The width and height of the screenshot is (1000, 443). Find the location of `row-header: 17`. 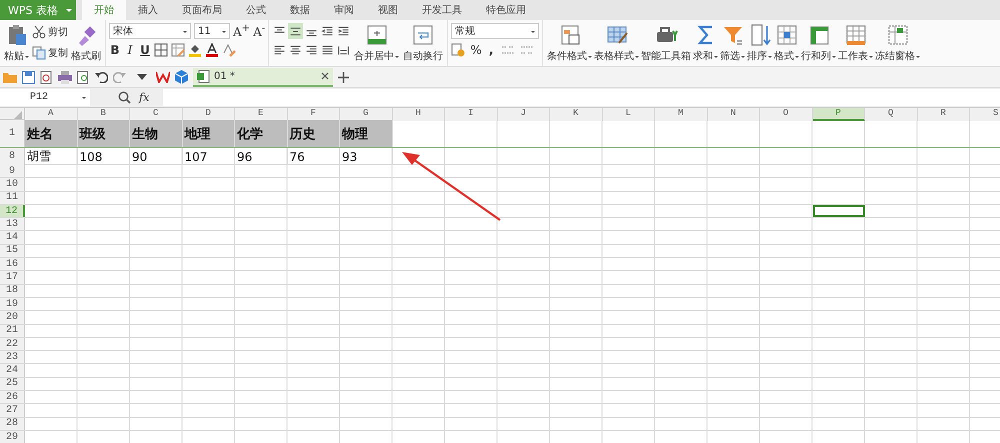

row-header: 17 is located at coordinates (12, 277).